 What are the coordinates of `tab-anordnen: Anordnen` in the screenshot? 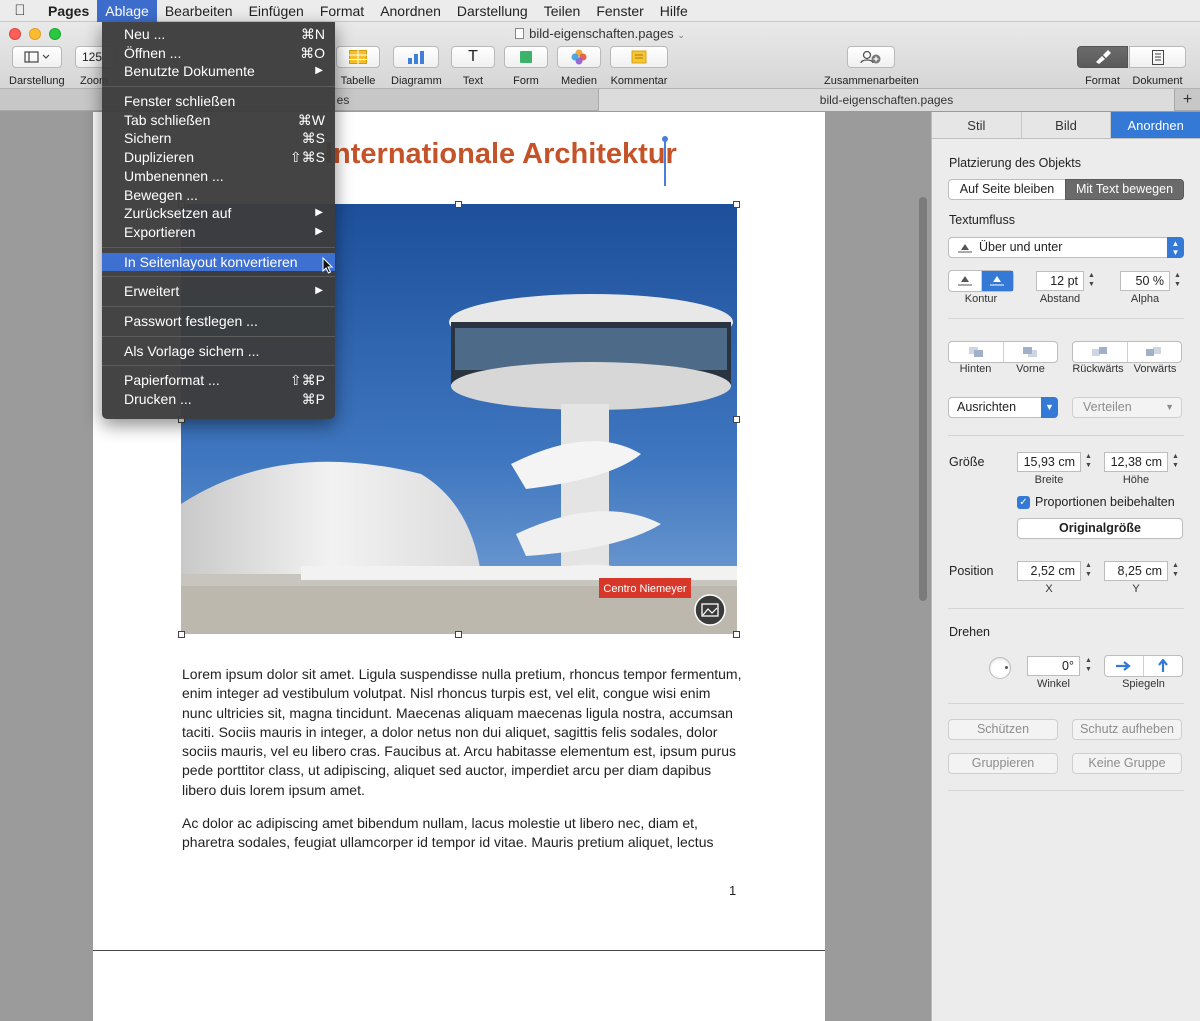 It's located at (1155, 125).